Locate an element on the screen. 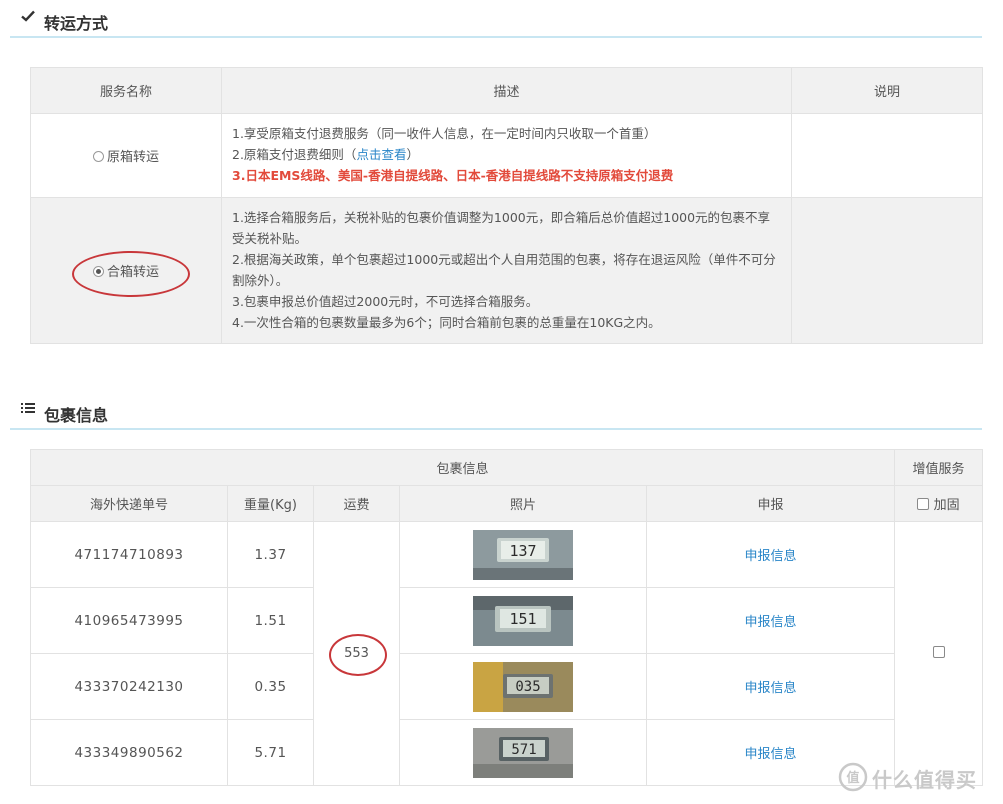 The height and width of the screenshot is (804, 1003). svg-text: 137 is located at coordinates (522, 551).